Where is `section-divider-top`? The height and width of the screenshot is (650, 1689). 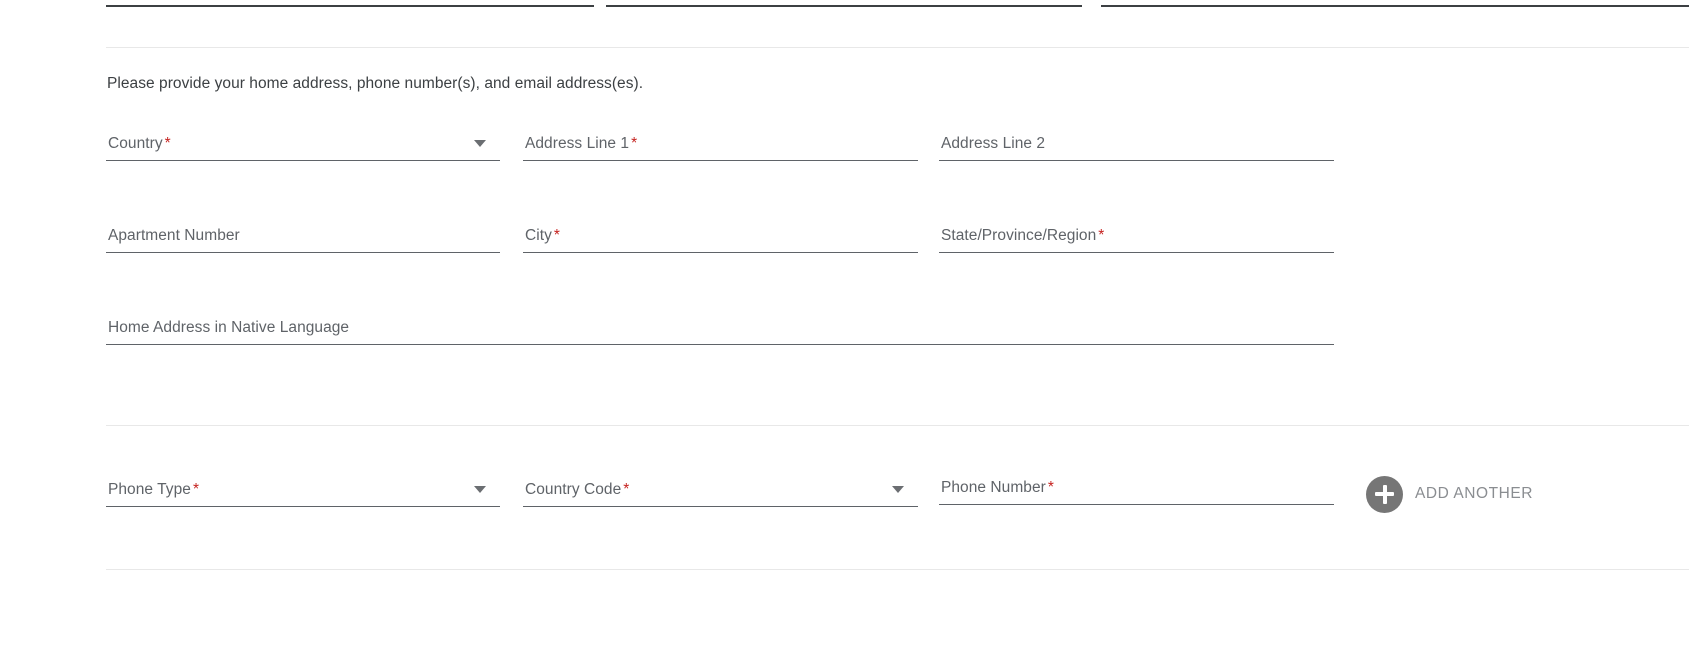
section-divider-top is located at coordinates (897, 47).